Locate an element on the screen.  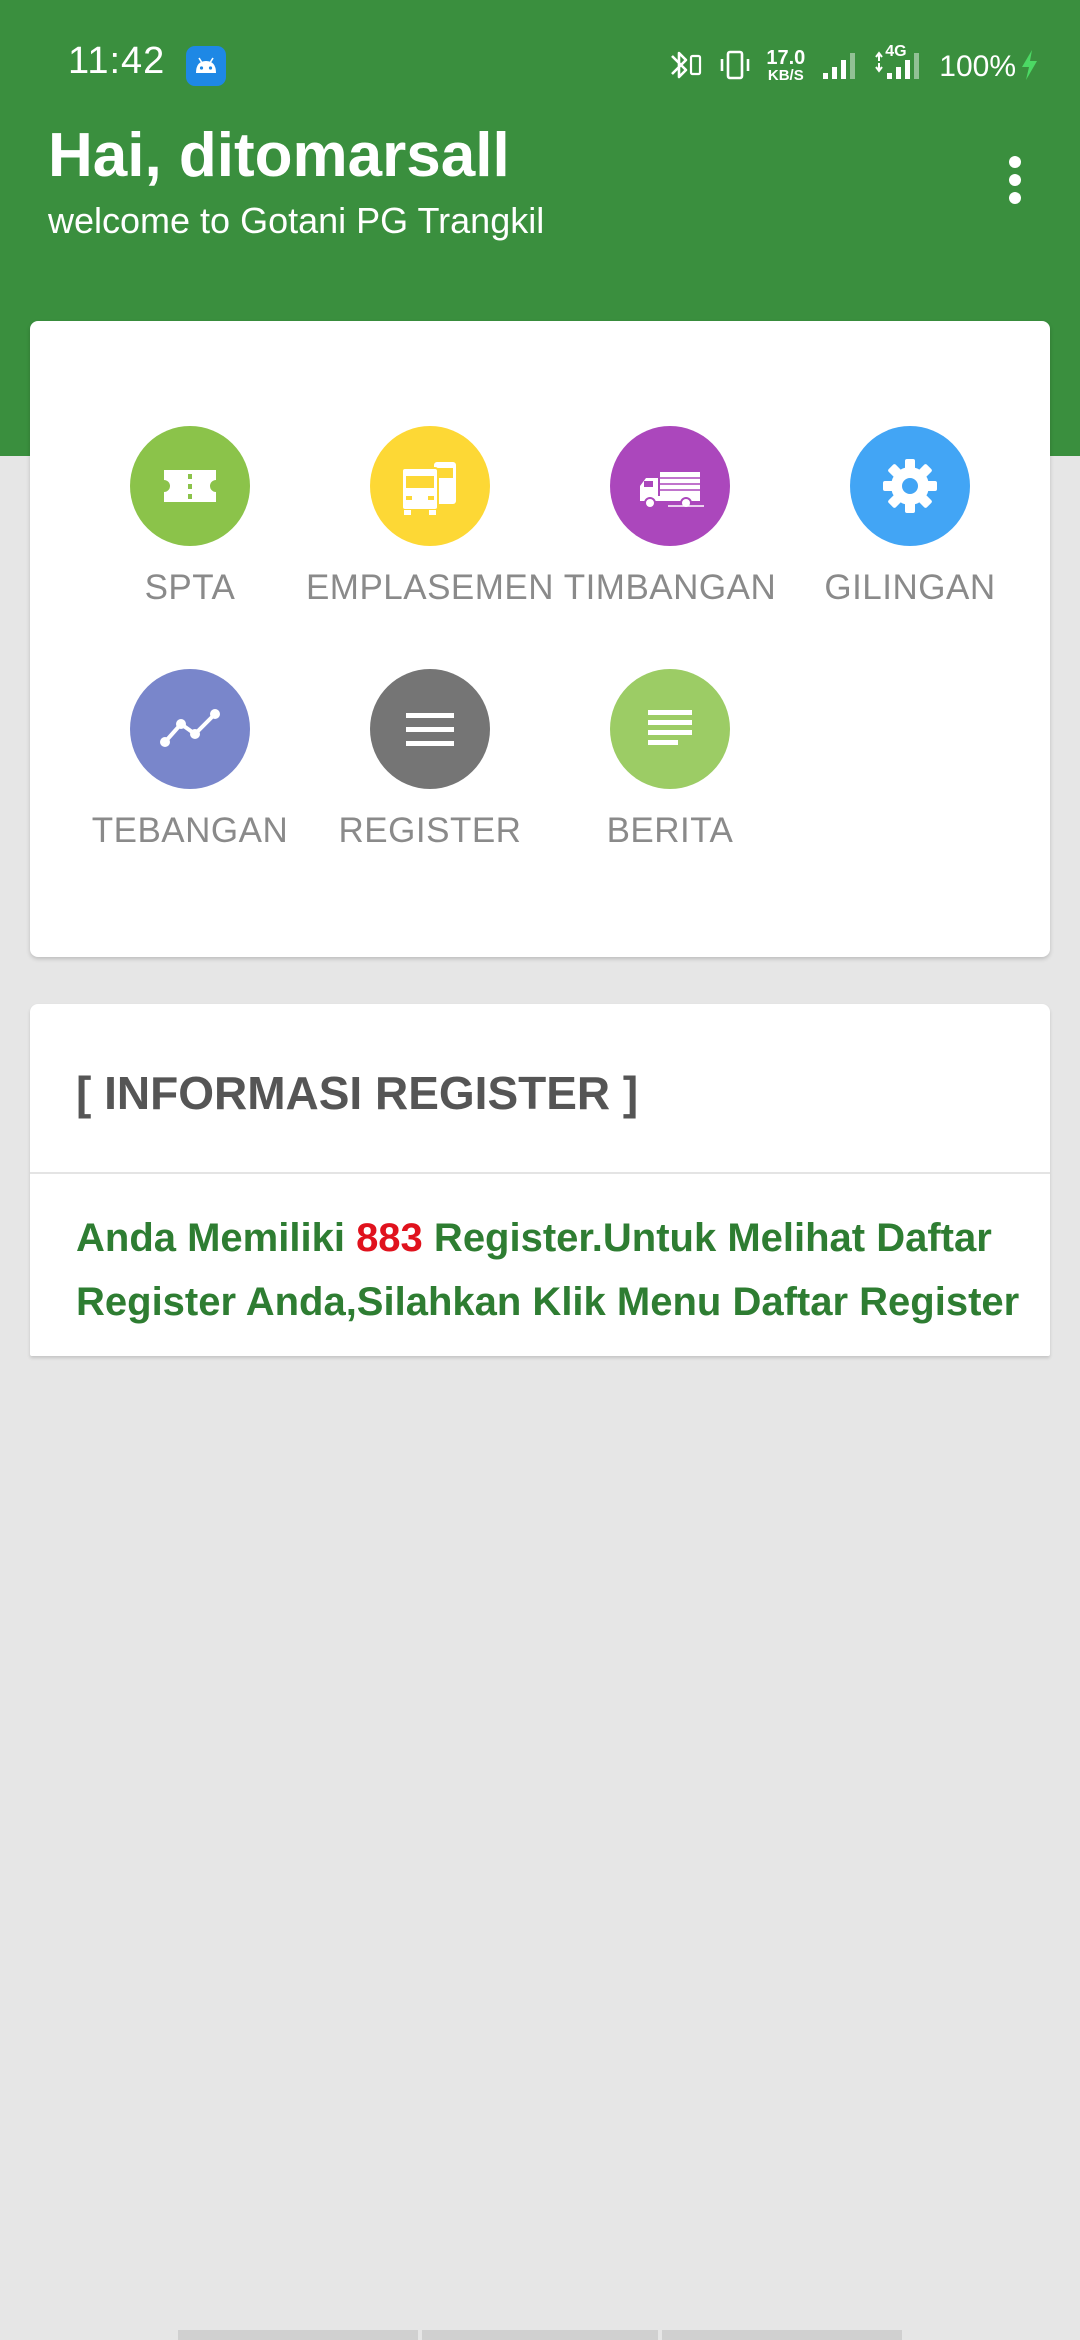
menu-item-emplasemen: EMPLASEMEN is located at coordinates (430, 526).